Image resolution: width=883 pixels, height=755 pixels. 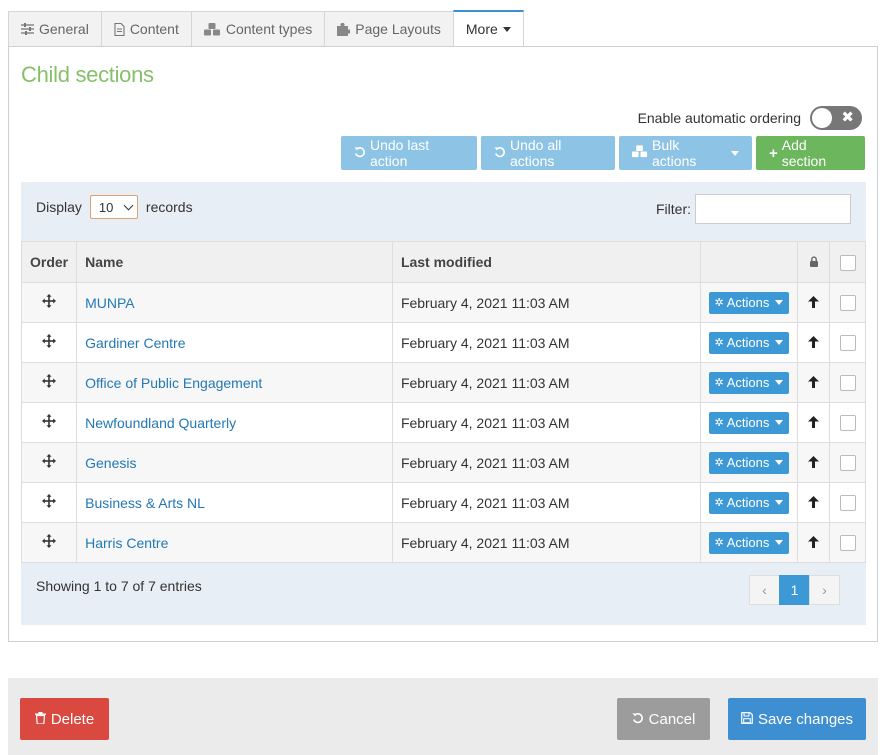 I want to click on save-changes-label: Save changes, so click(x=805, y=719).